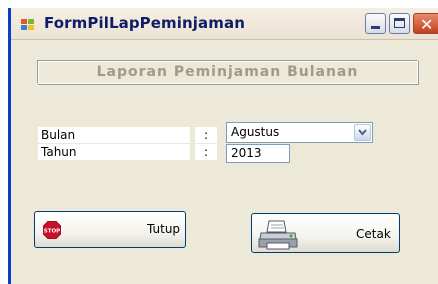 The height and width of the screenshot is (284, 438). I want to click on chevron-down-icon, so click(362, 132).